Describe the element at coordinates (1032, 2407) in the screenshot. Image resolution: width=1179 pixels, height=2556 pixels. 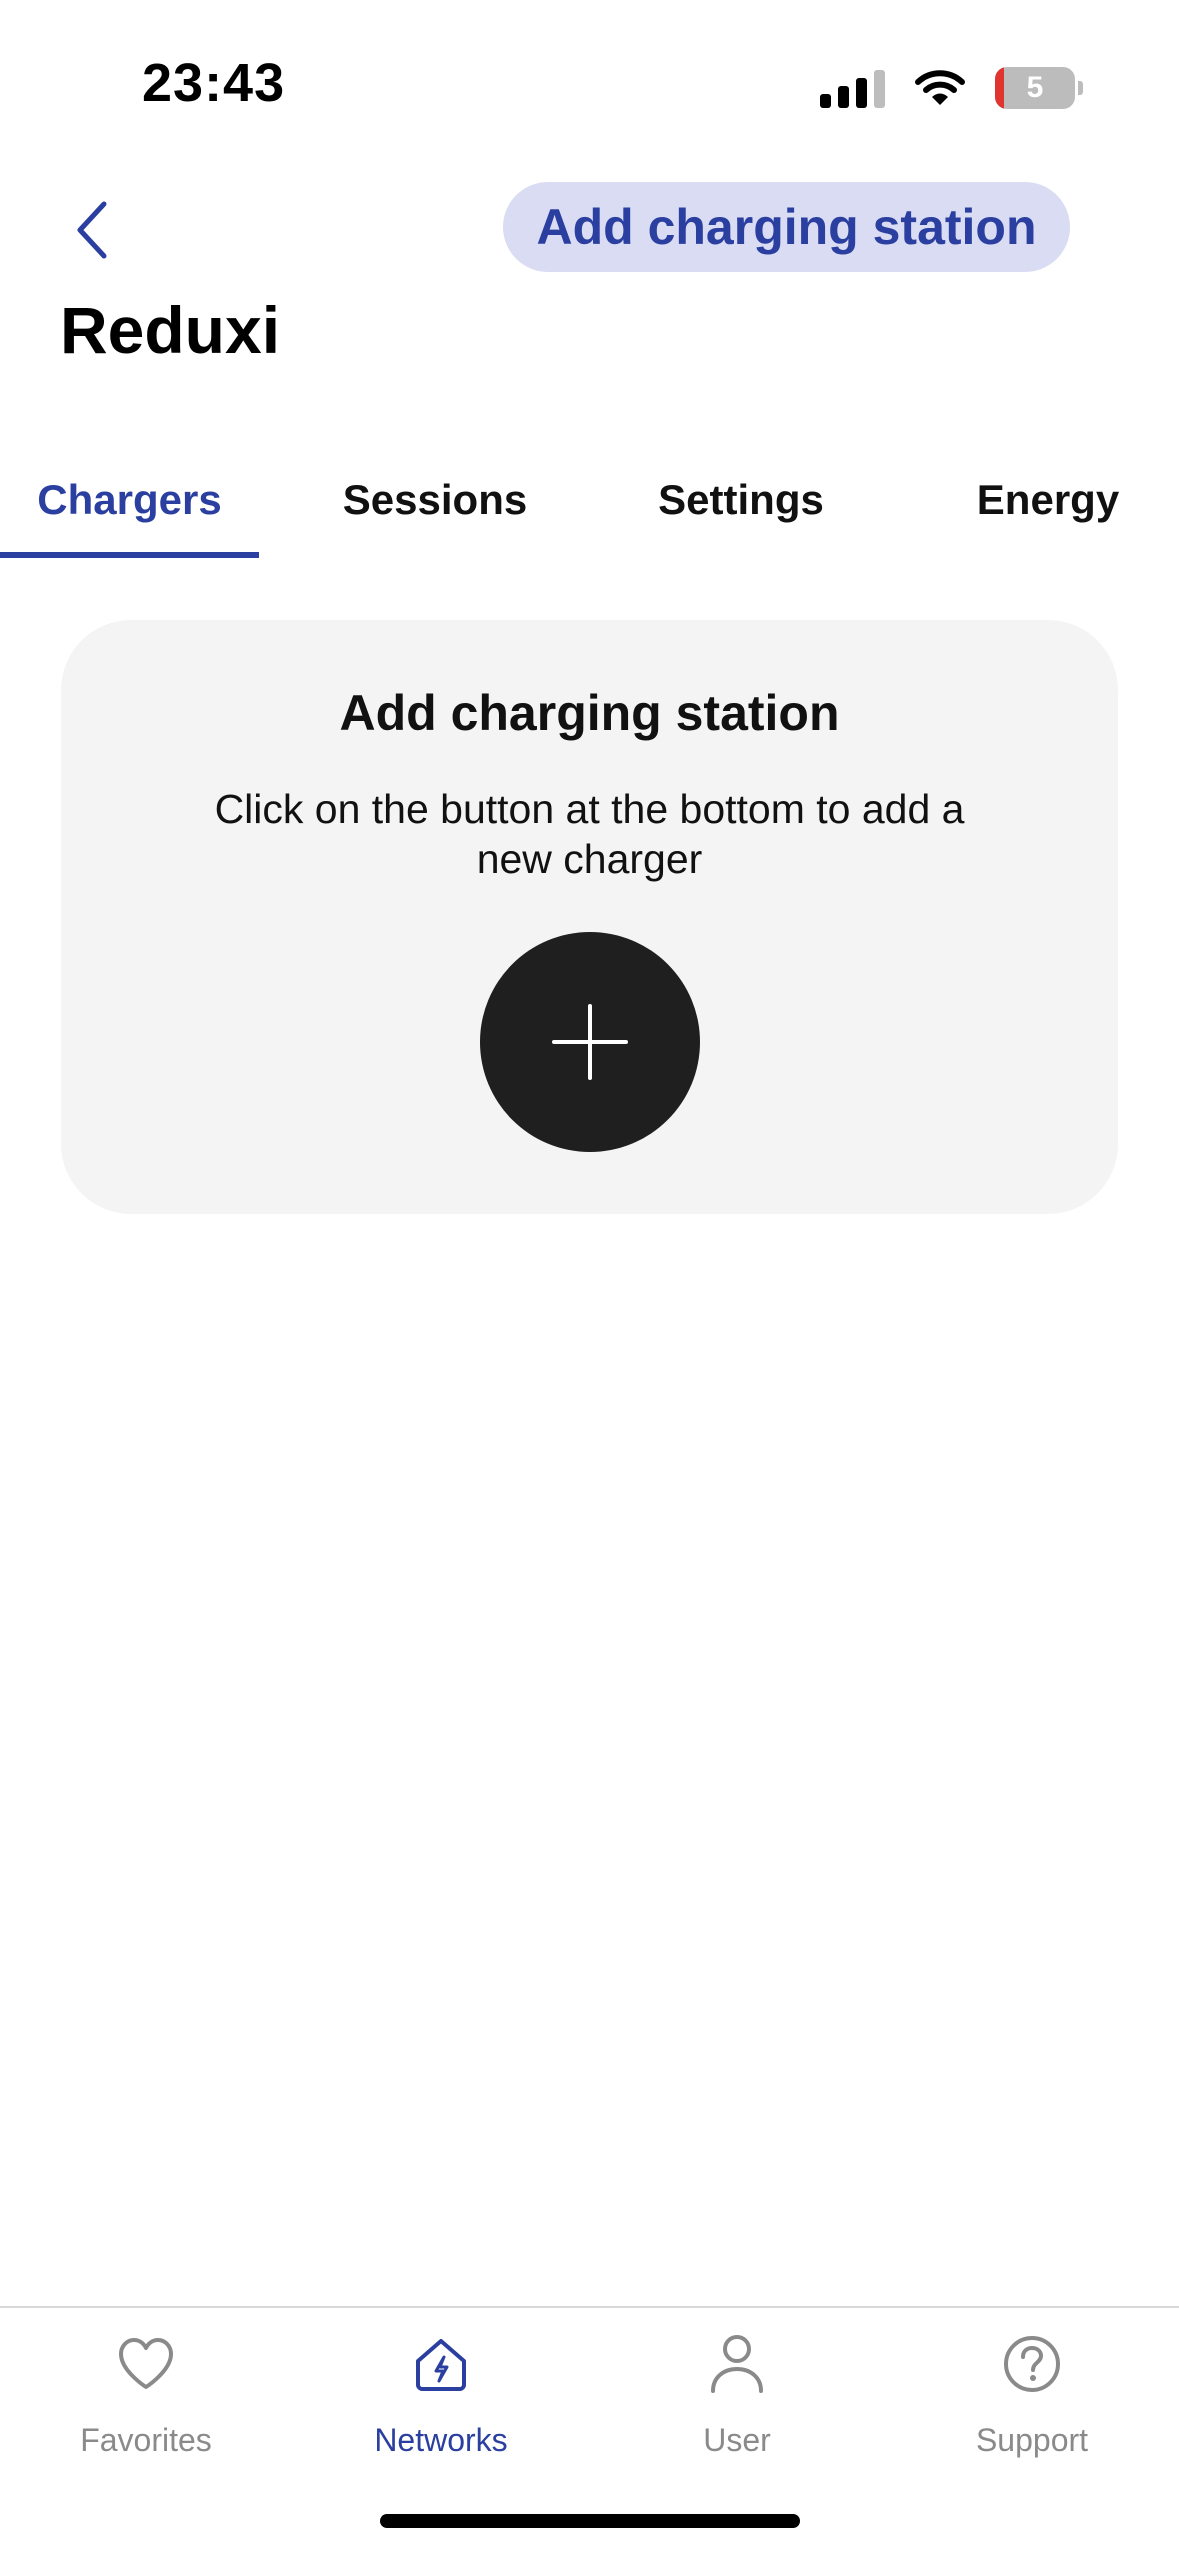
I see `nav-support: Support` at that location.